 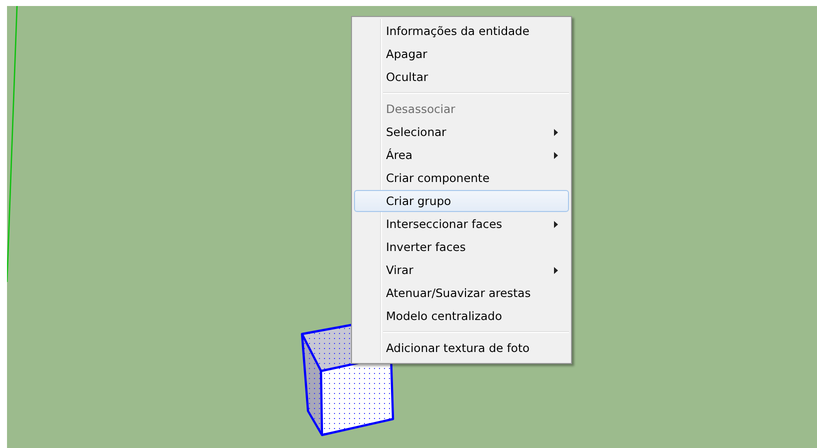 I want to click on menu-item: Selecionar, so click(x=461, y=132).